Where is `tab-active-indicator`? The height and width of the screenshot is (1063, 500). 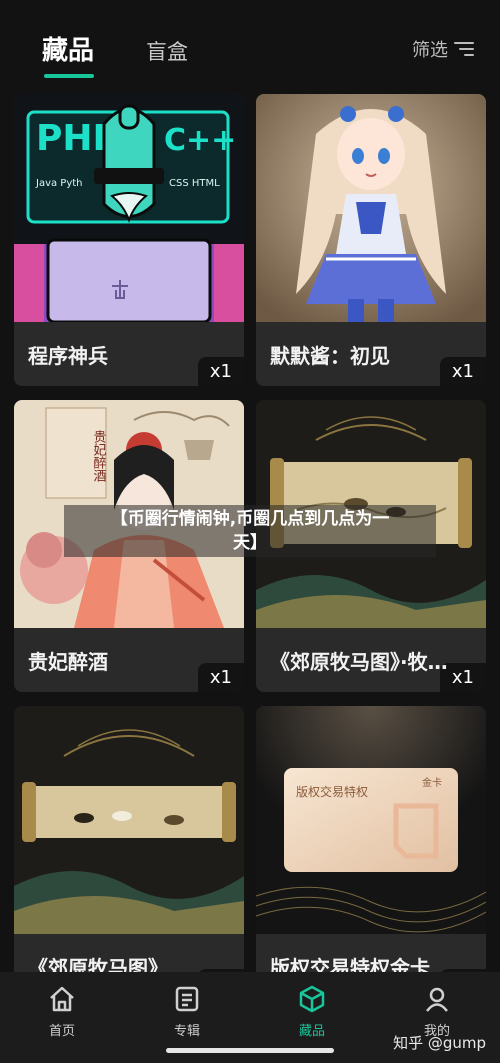
tab-active-indicator is located at coordinates (69, 76).